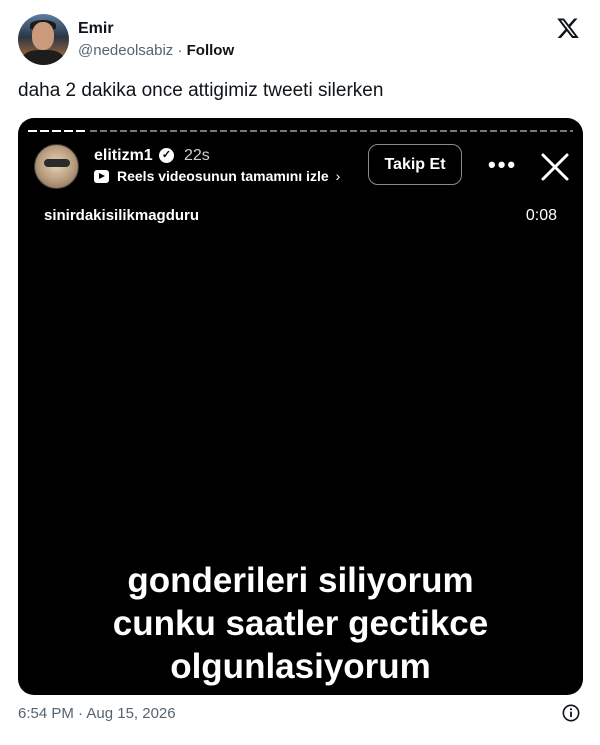 This screenshot has width=600, height=745. What do you see at coordinates (338, 176) in the screenshot?
I see `chevron-right-icon: ›` at bounding box center [338, 176].